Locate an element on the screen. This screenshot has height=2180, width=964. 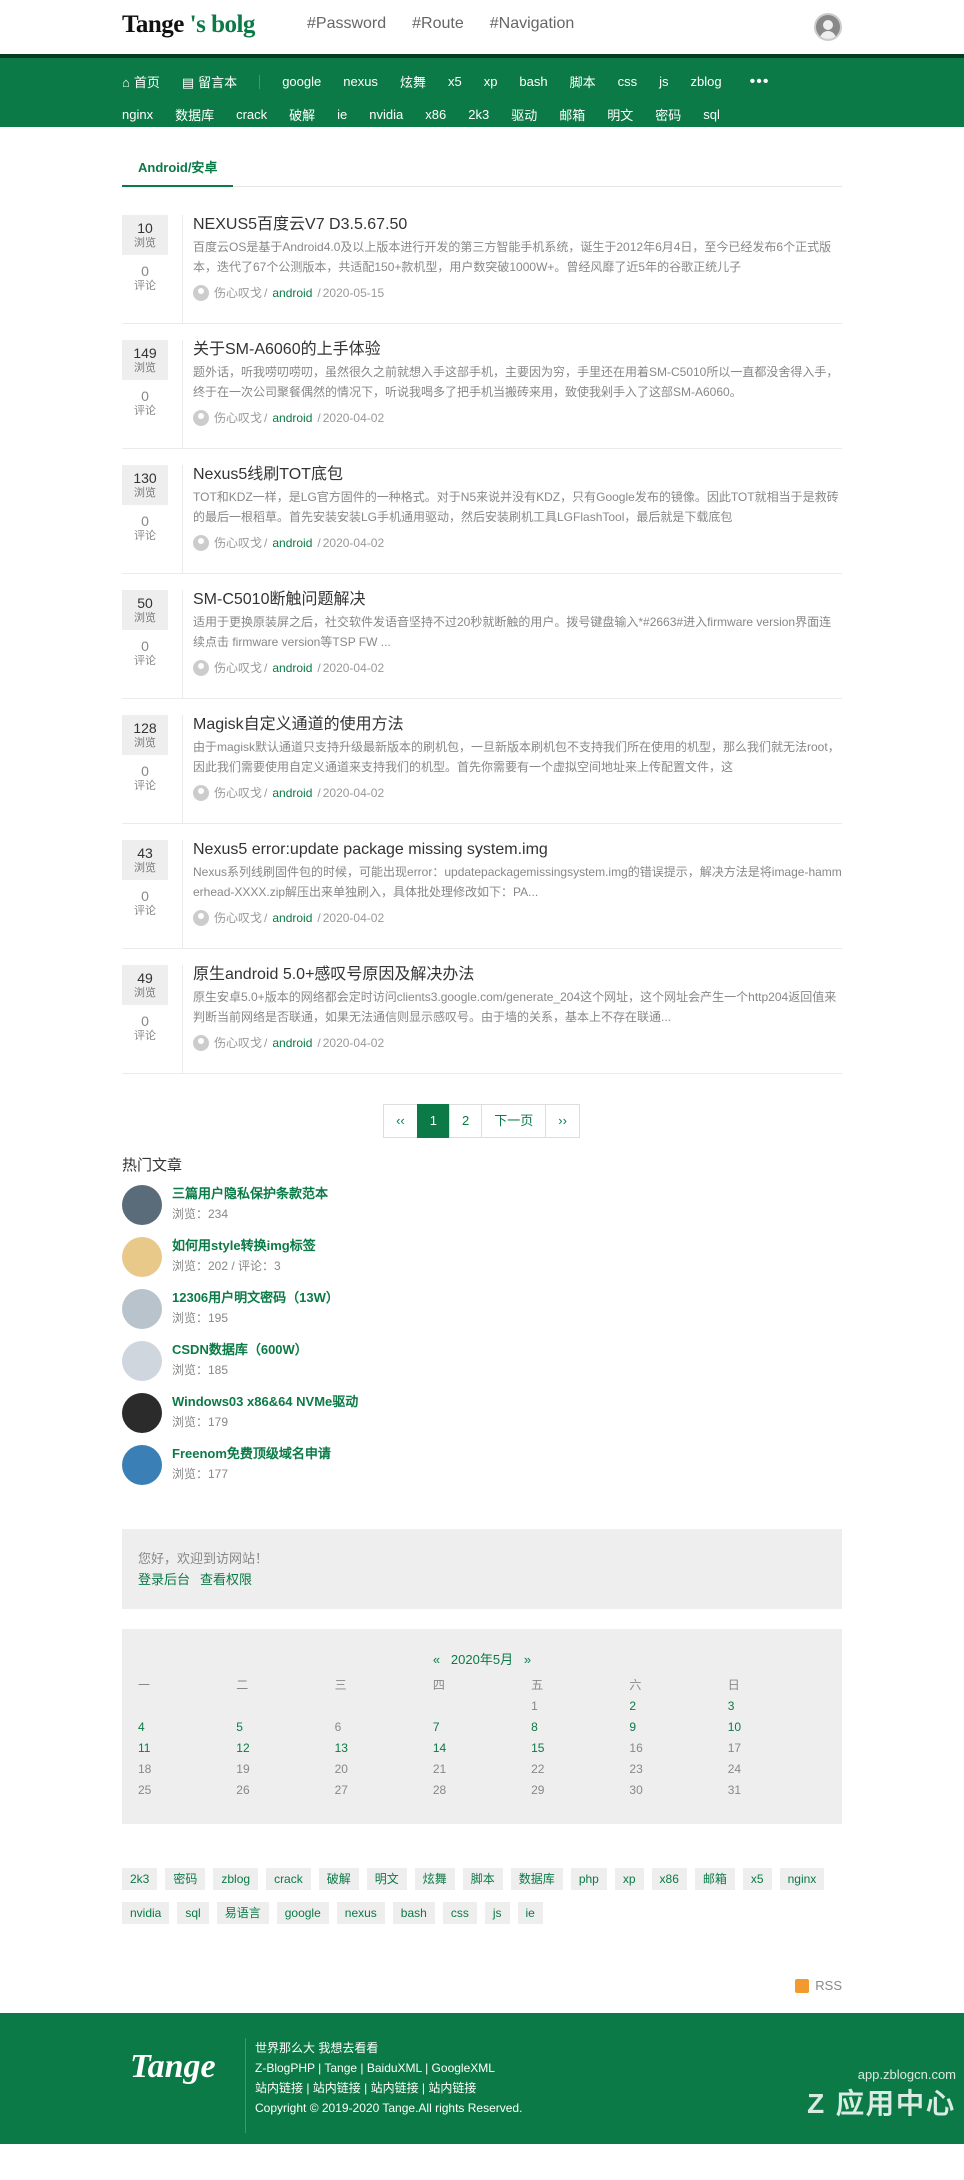
tag-link: 密码 is located at coordinates (185, 1879).